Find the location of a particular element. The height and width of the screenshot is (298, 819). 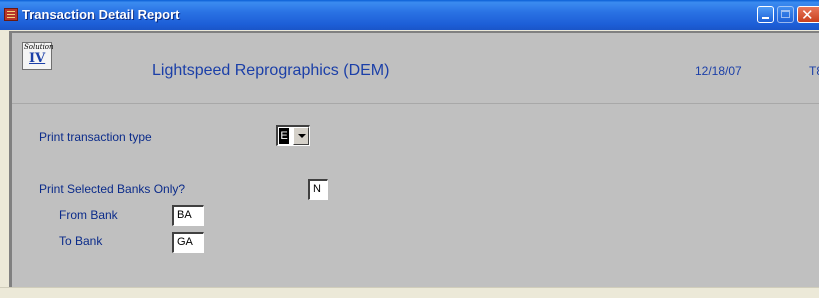

logo-top-text: Solution is located at coordinates (39, 47).